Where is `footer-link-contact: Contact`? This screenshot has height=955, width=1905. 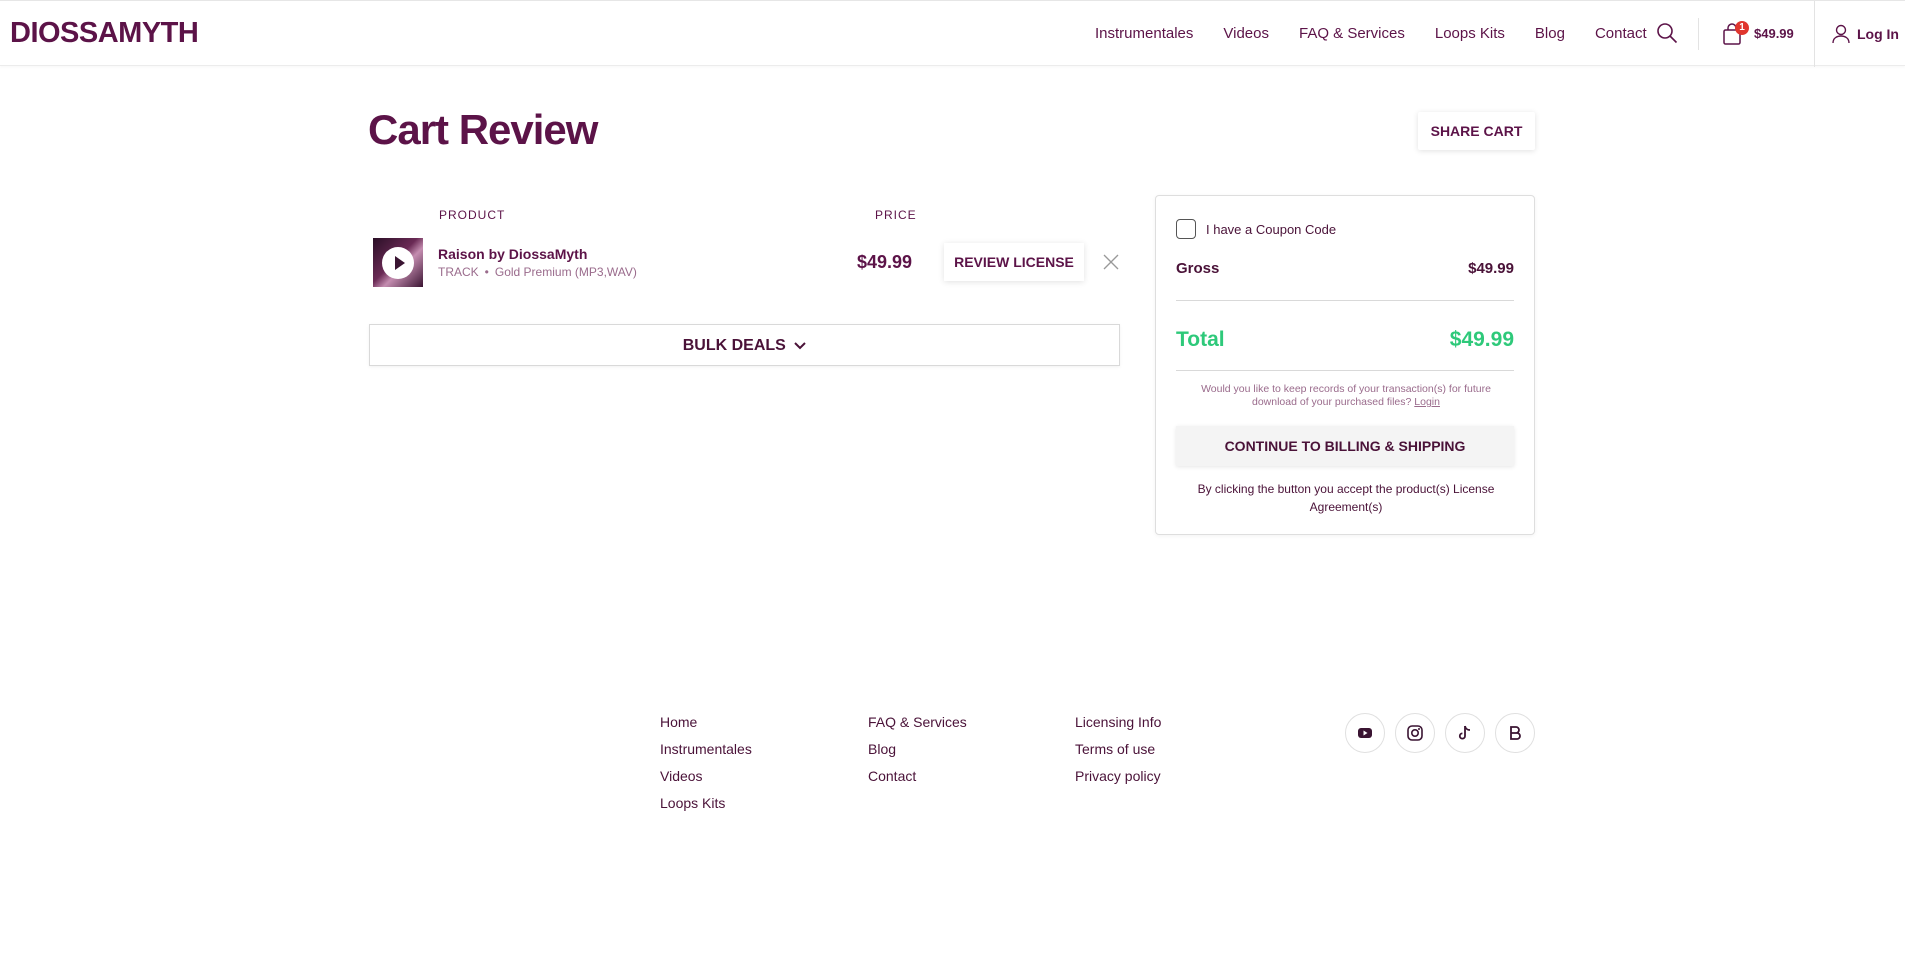
footer-link-contact: Contact is located at coordinates (917, 780).